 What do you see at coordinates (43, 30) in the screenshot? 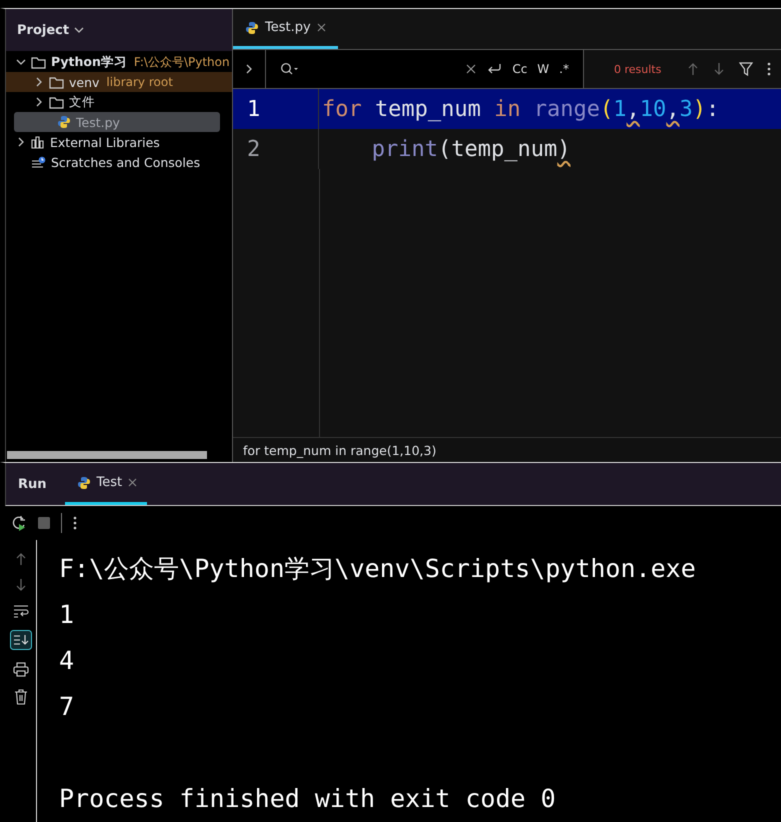
I see `panel-title: Project` at bounding box center [43, 30].